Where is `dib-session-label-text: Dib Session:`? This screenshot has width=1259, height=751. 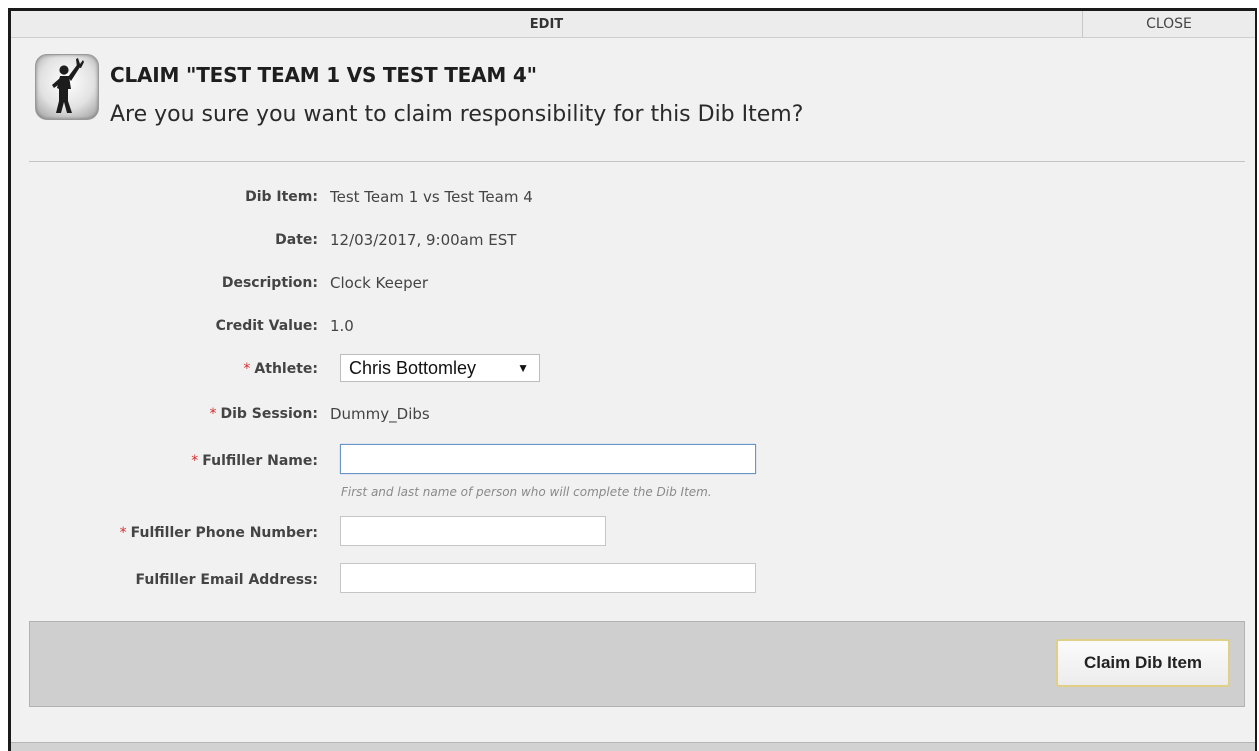 dib-session-label-text: Dib Session: is located at coordinates (269, 414).